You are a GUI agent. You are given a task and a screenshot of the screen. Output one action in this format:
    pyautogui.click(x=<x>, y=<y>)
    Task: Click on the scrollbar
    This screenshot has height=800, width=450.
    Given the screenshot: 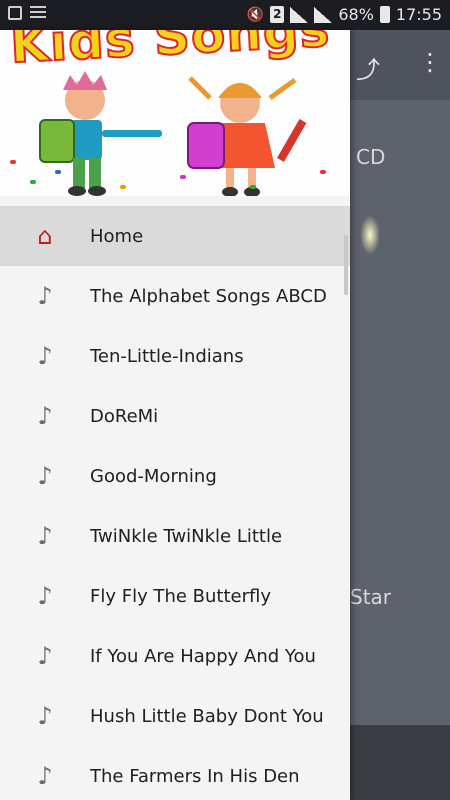 What is the action you would take?
    pyautogui.click(x=346, y=265)
    